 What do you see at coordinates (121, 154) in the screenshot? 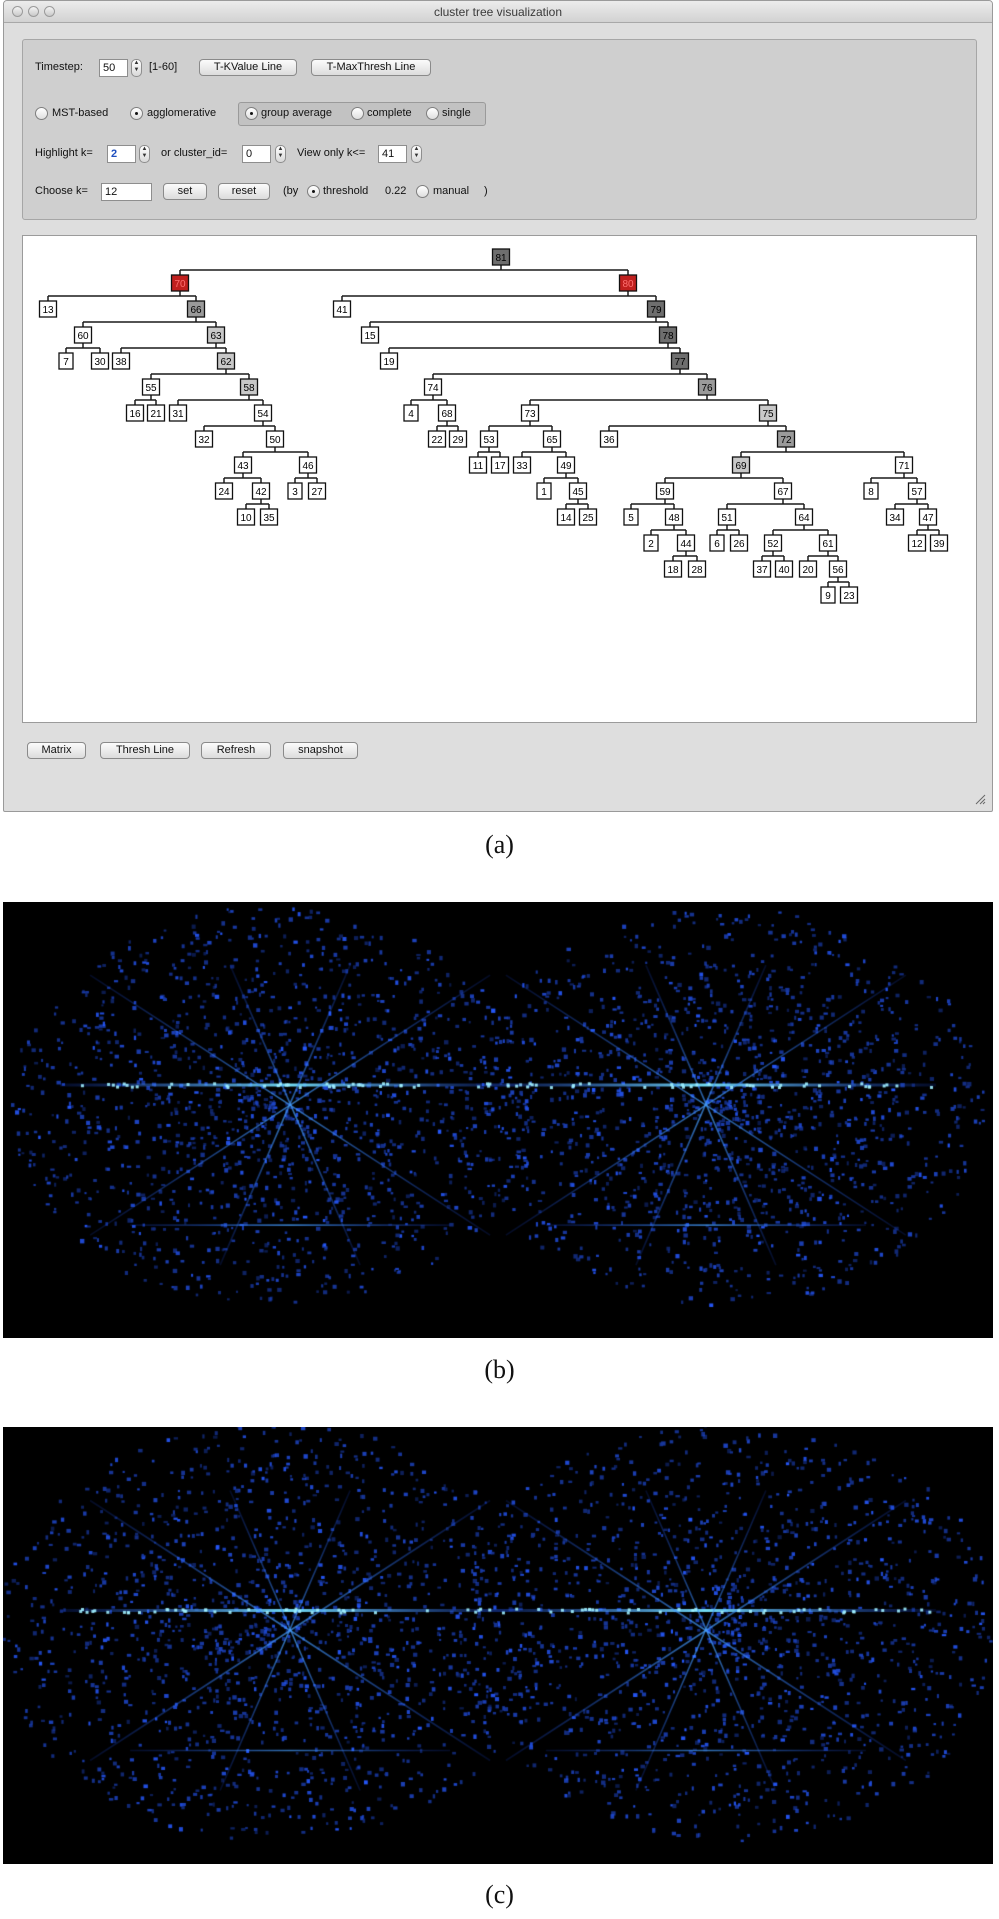
I see `highlight-k-field: 2` at bounding box center [121, 154].